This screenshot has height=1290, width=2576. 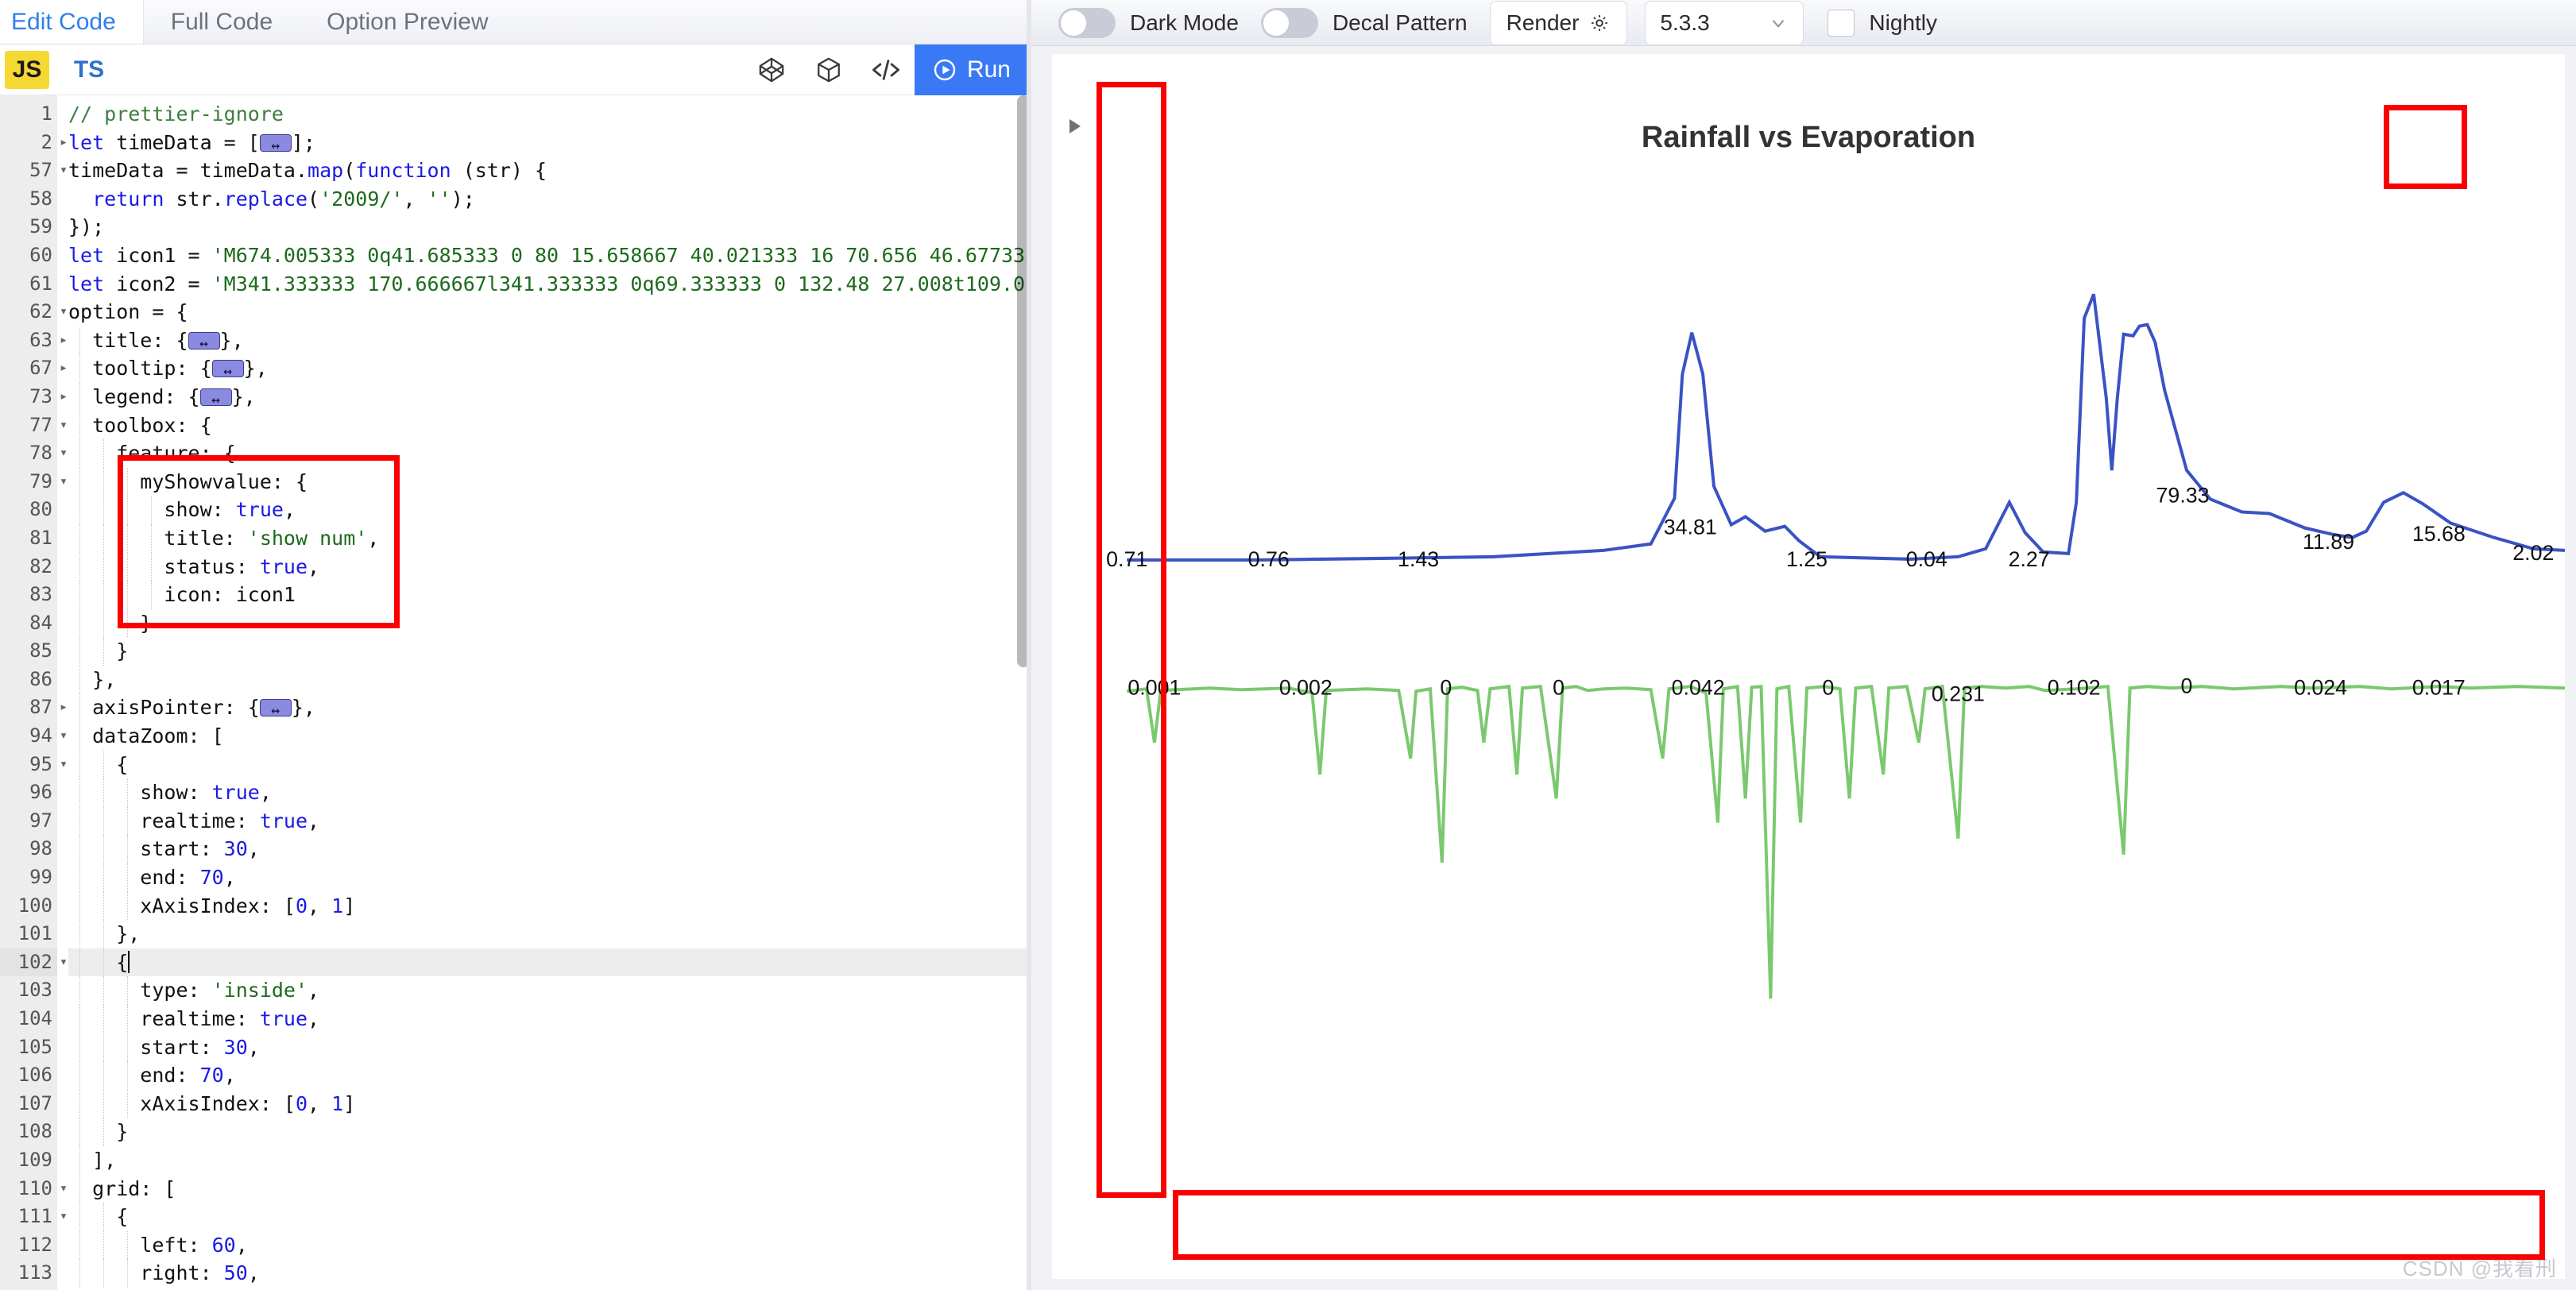 I want to click on code-line: let timeData = [];, so click(x=549, y=144).